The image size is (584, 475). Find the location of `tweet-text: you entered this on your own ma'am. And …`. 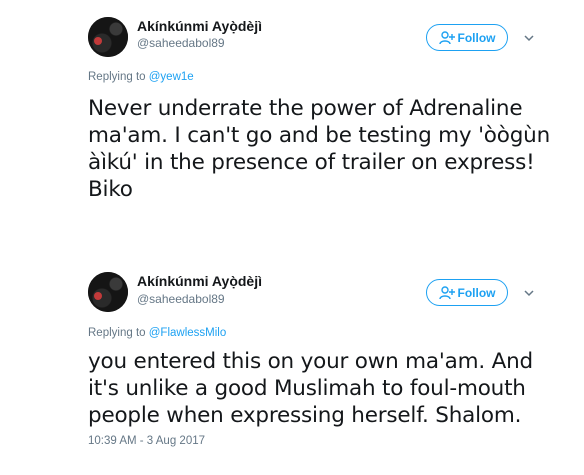

tweet-text: you entered this on your own ma'am. And … is located at coordinates (310, 388).